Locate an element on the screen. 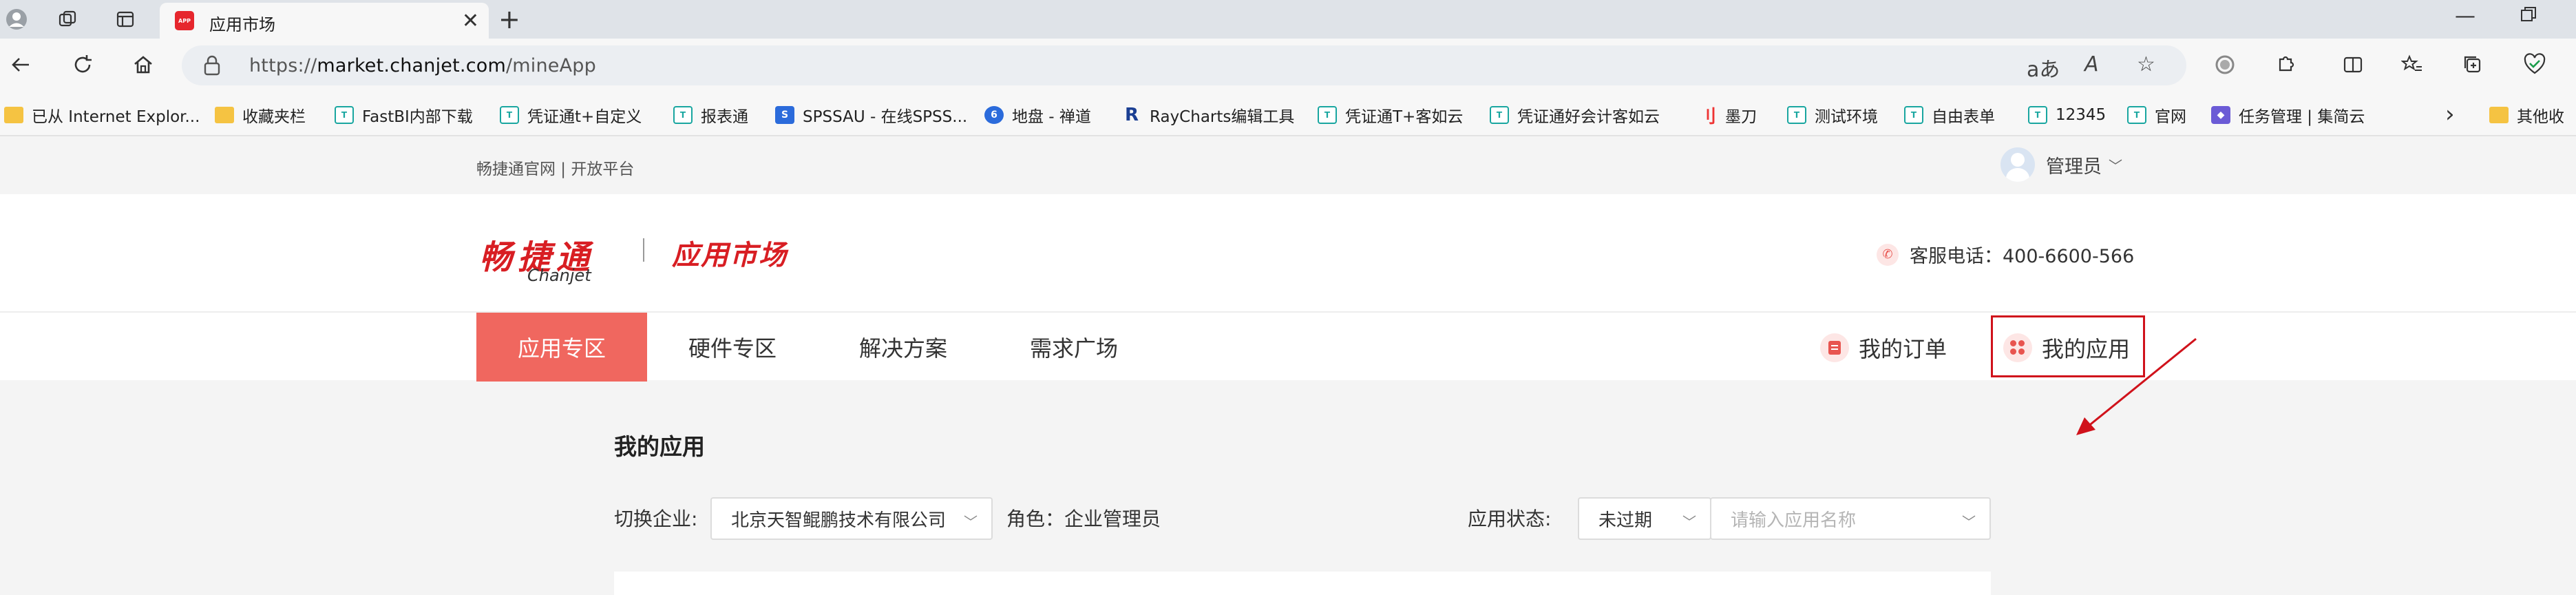  service-phone: ✆ 客服电话：400-6600-566 is located at coordinates (2006, 254).